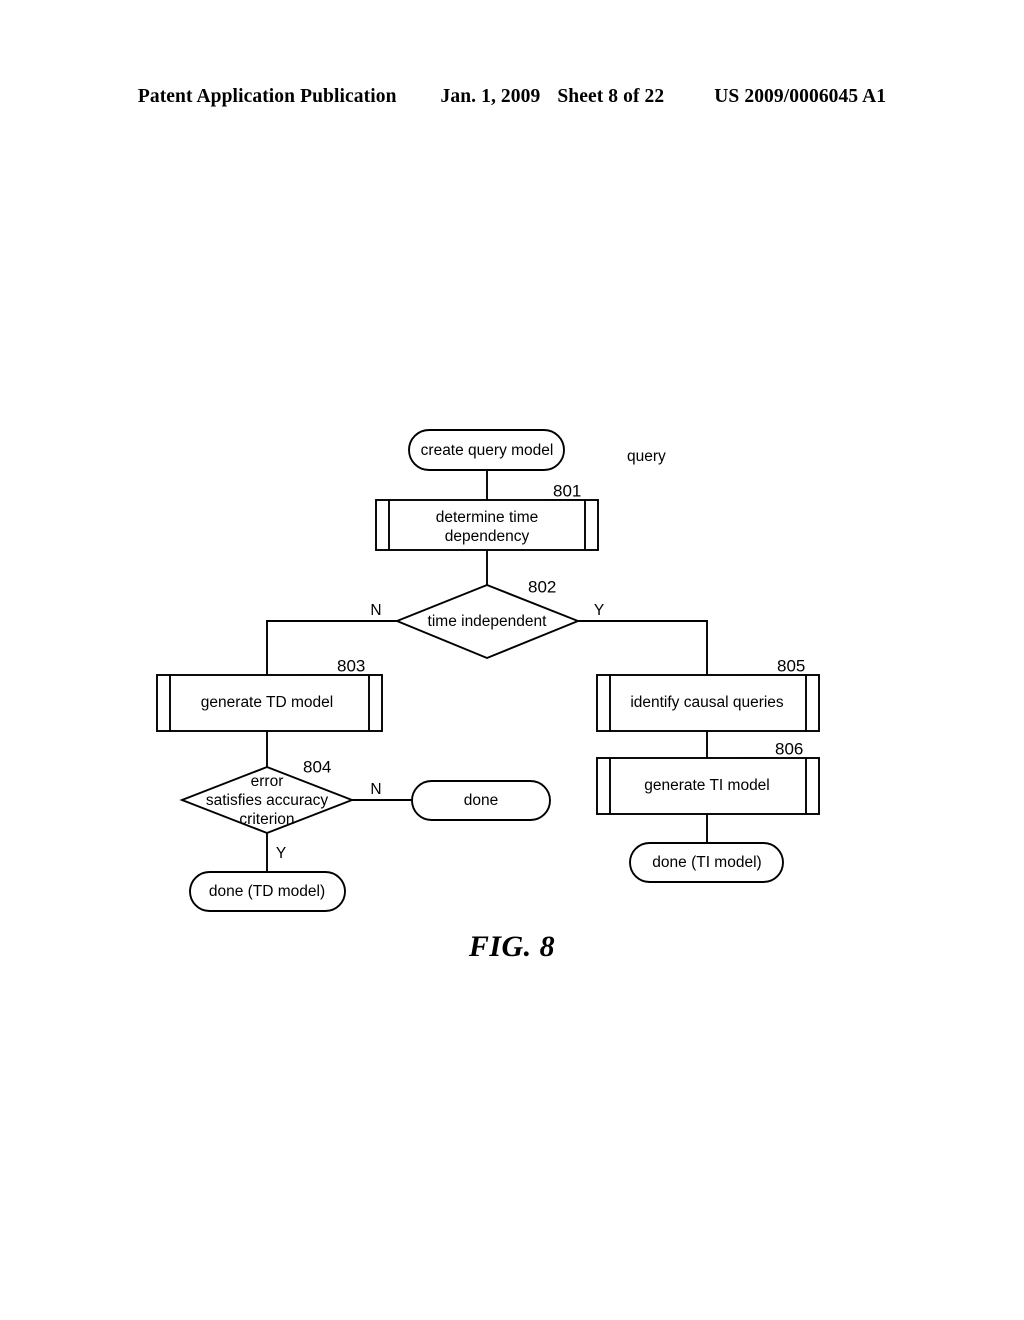  Describe the element at coordinates (266, 819) in the screenshot. I see `error-accuracy-label-line3: criterion` at that location.